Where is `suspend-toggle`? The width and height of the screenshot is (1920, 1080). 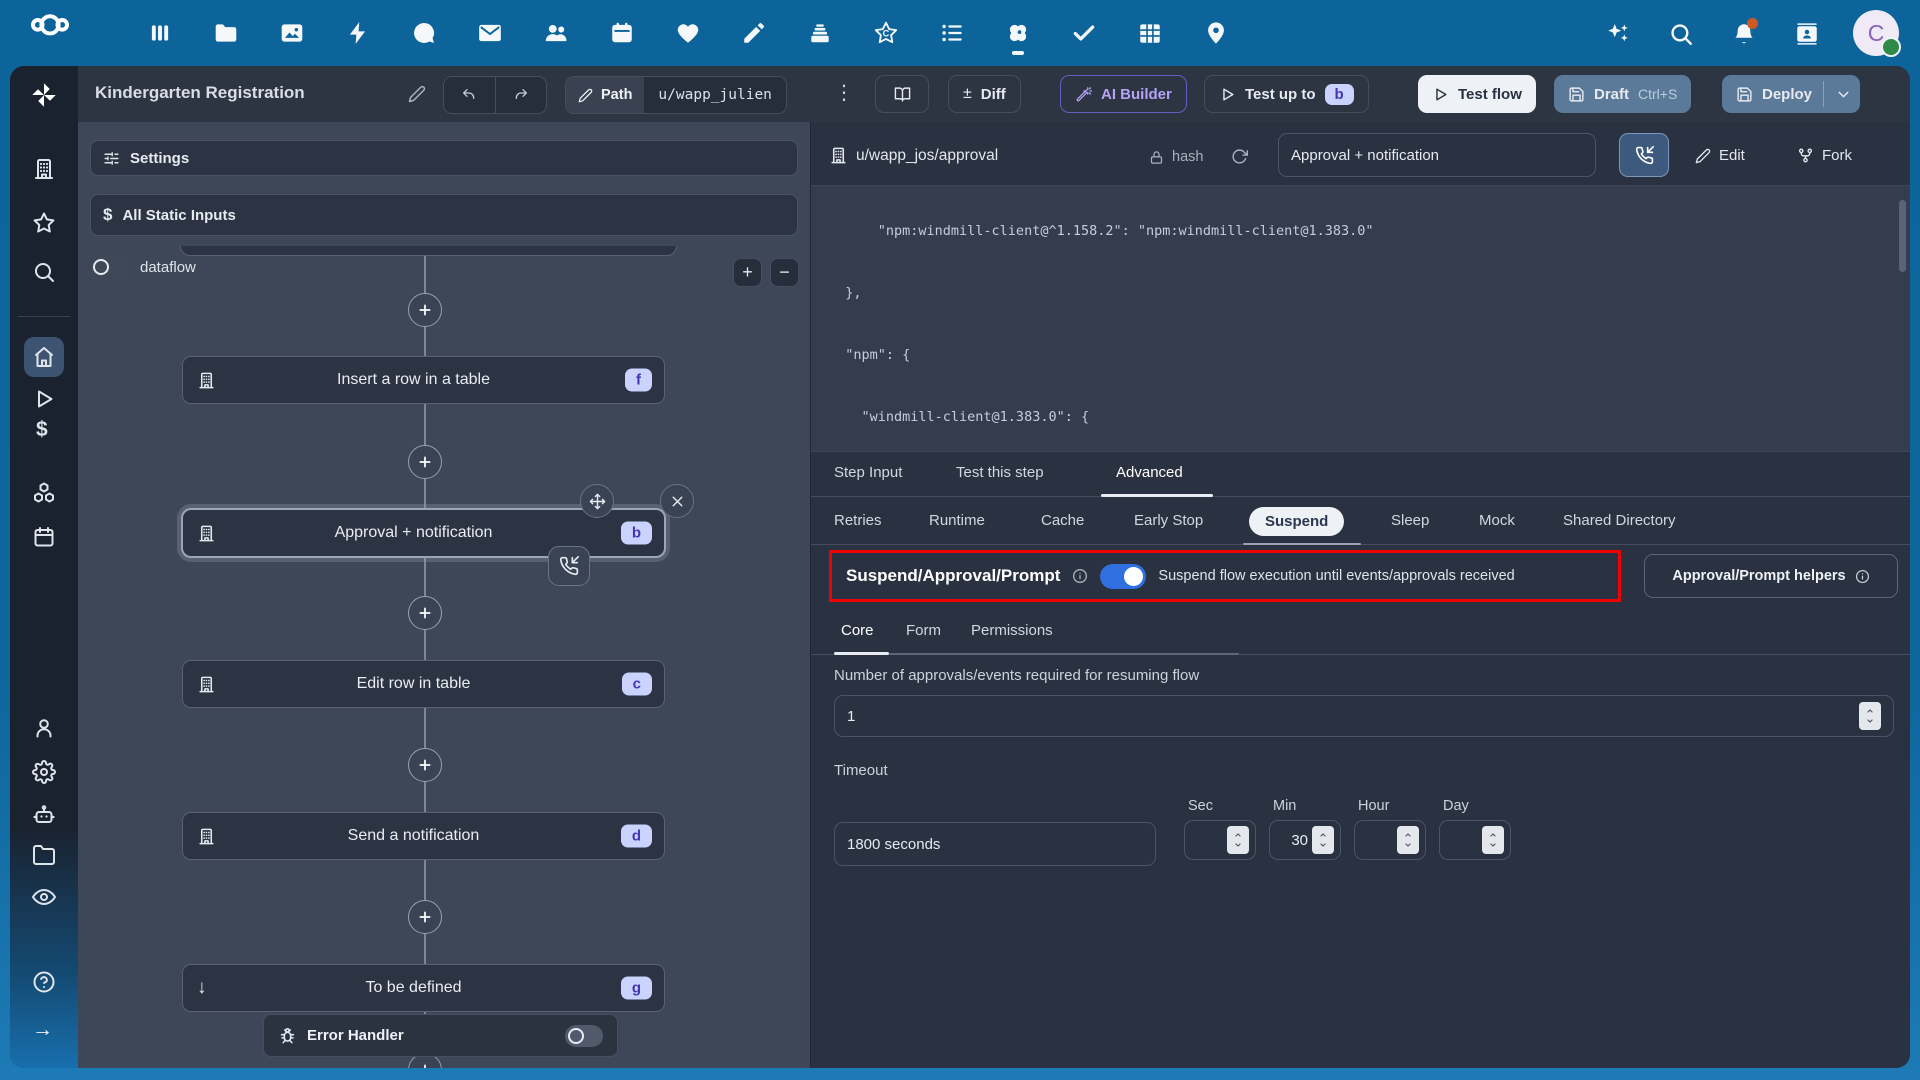
suspend-toggle is located at coordinates (1123, 576).